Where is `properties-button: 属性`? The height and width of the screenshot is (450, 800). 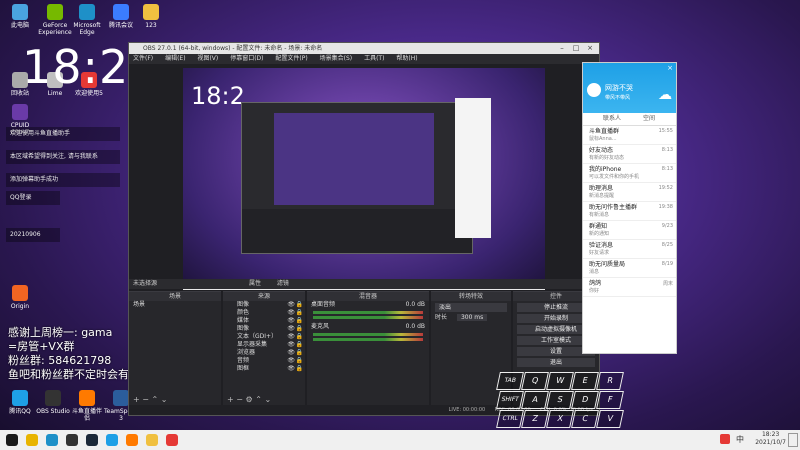 properties-button: 属性 is located at coordinates (255, 283).